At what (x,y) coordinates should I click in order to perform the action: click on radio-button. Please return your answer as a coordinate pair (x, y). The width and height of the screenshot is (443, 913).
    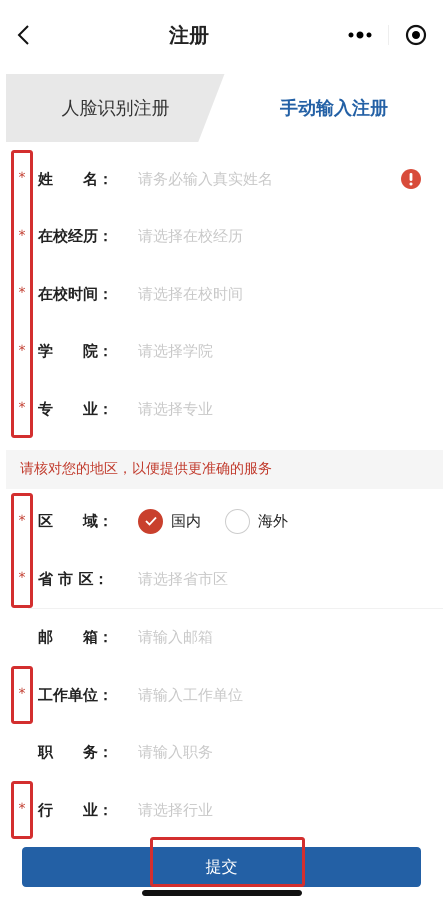
    Looking at the image, I should click on (150, 521).